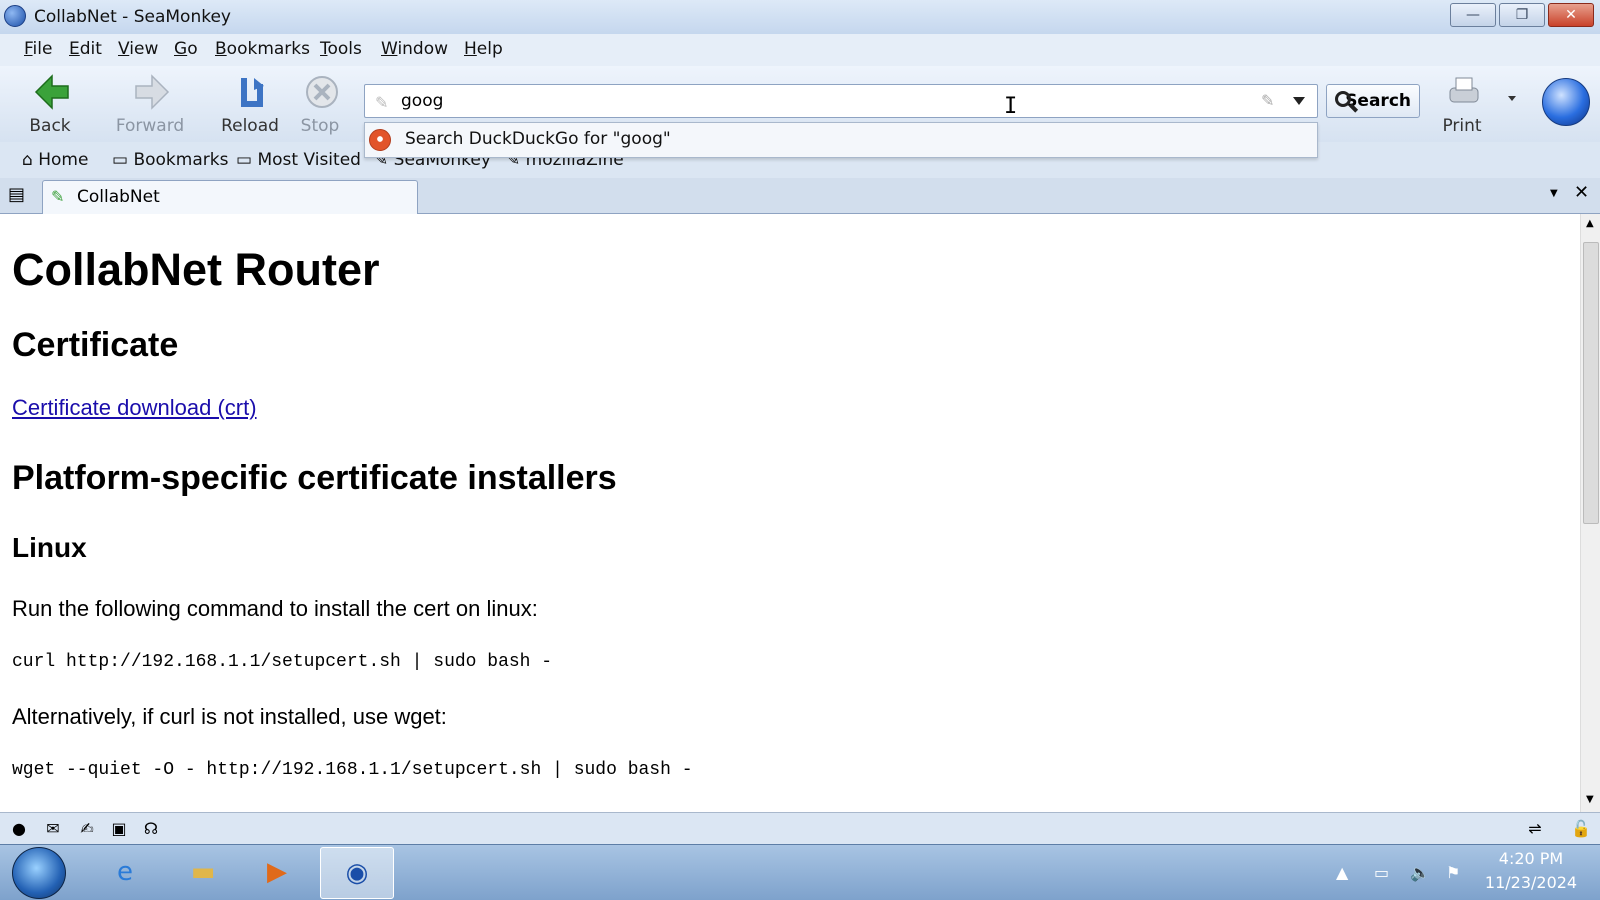 This screenshot has width=1600, height=900. What do you see at coordinates (39, 873) in the screenshot?
I see `start-button` at bounding box center [39, 873].